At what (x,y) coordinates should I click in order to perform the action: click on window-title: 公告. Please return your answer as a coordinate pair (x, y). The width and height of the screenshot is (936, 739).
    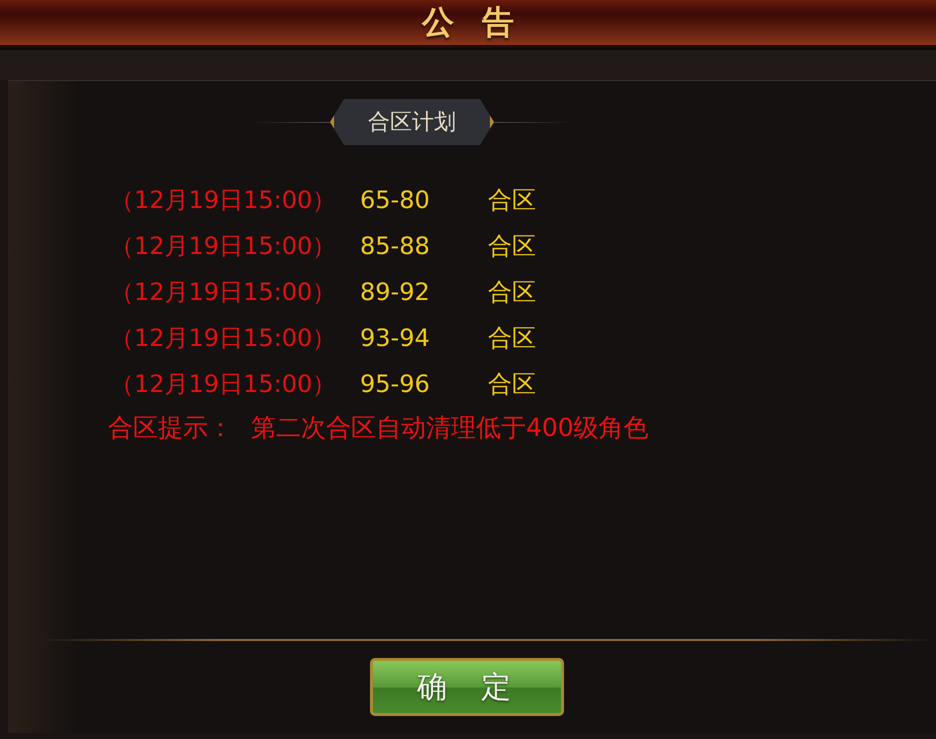
    Looking at the image, I should click on (481, 22).